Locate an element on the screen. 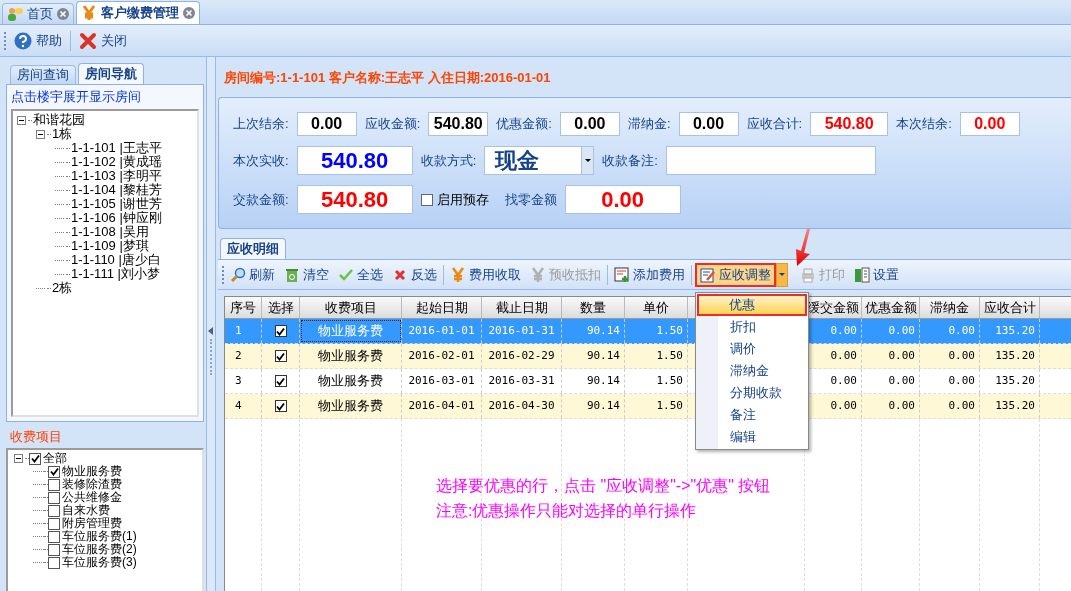  toolbar-button: 添加费用 is located at coordinates (649, 274).